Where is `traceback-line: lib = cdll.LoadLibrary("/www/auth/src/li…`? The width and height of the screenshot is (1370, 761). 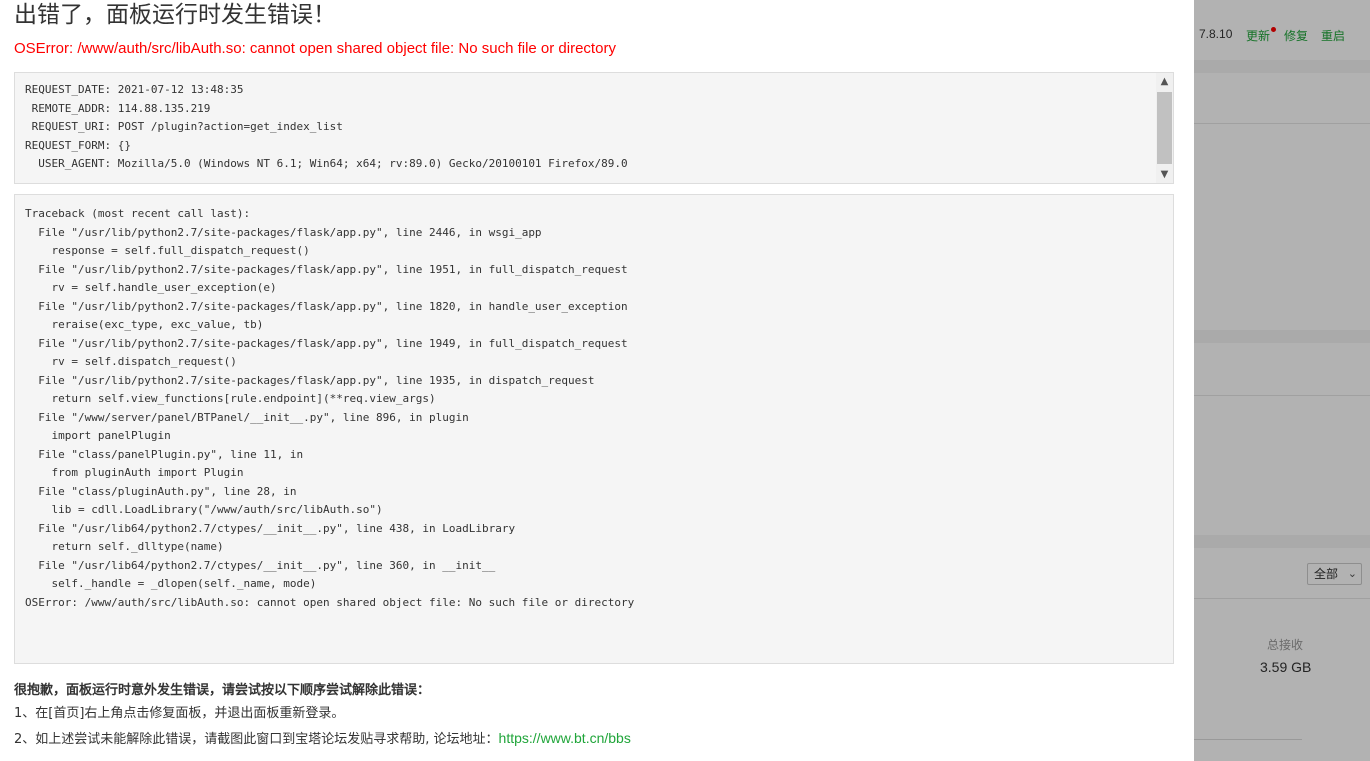 traceback-line: lib = cdll.LoadLibrary("/www/auth/src/li… is located at coordinates (204, 509).